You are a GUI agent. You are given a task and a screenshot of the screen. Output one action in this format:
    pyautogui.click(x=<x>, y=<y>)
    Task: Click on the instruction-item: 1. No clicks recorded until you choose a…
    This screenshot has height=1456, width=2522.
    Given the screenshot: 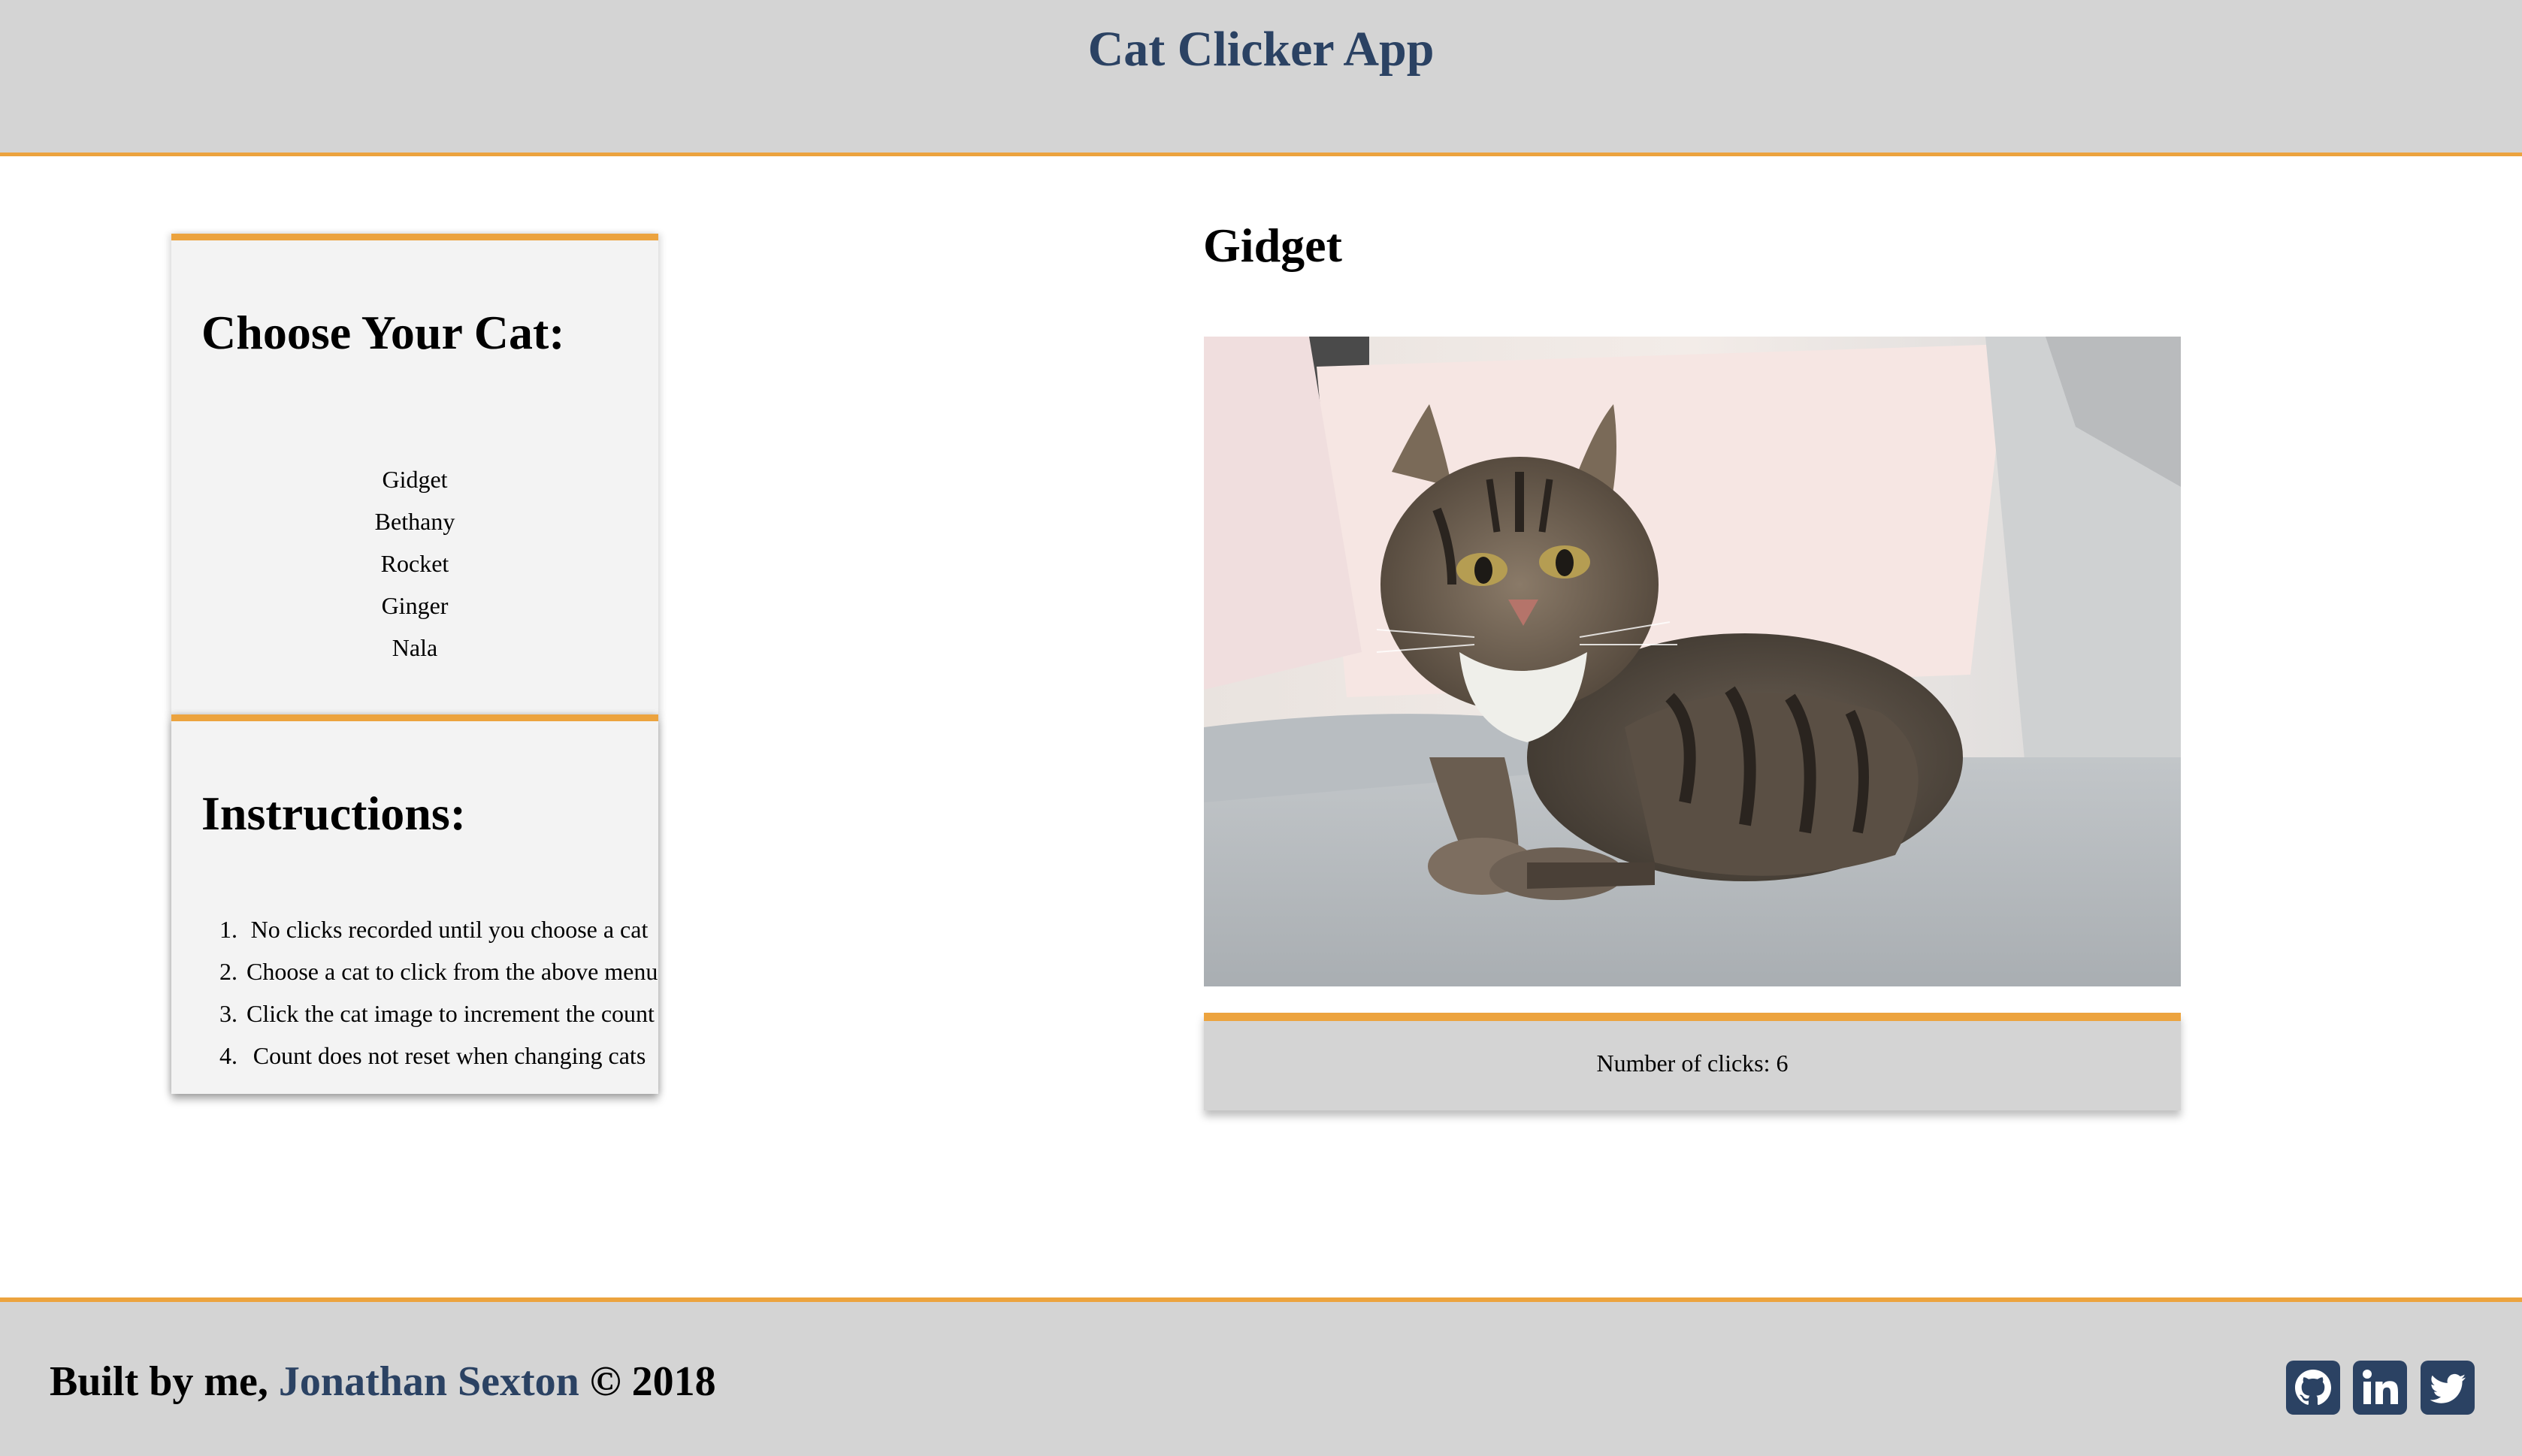 What is the action you would take?
    pyautogui.click(x=414, y=929)
    